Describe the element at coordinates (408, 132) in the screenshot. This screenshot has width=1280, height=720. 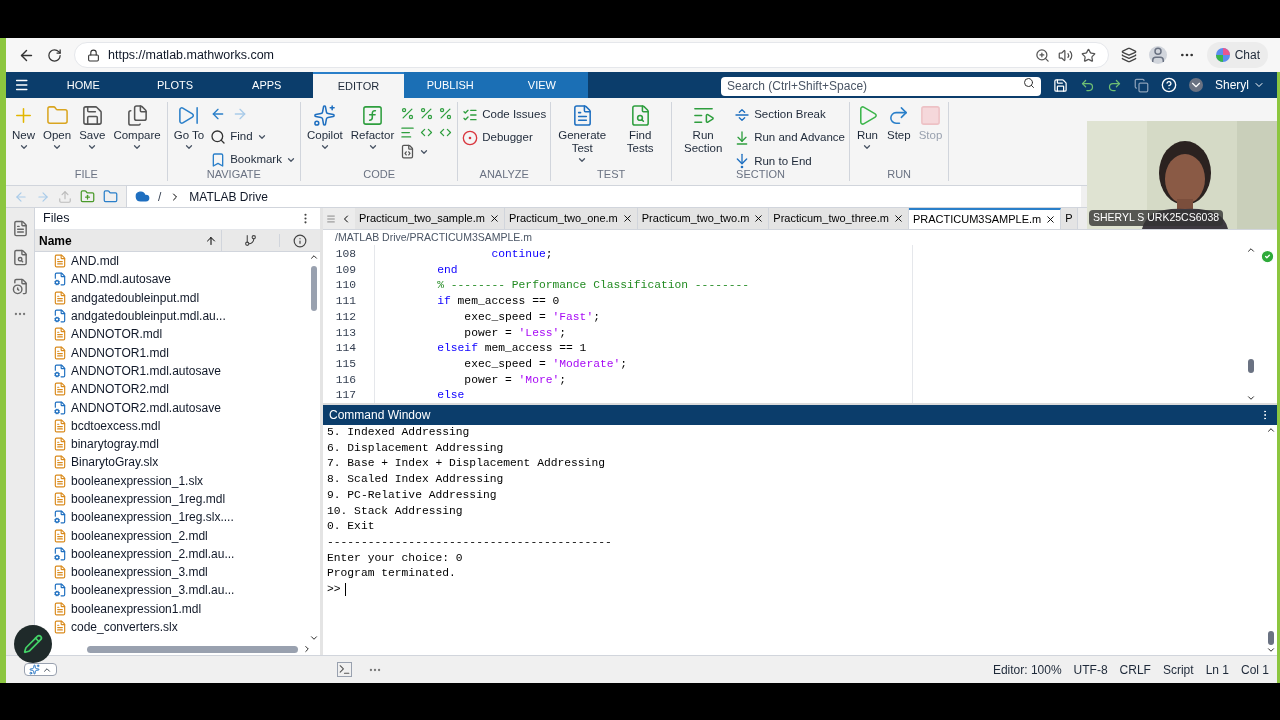
I see `indent-icon` at that location.